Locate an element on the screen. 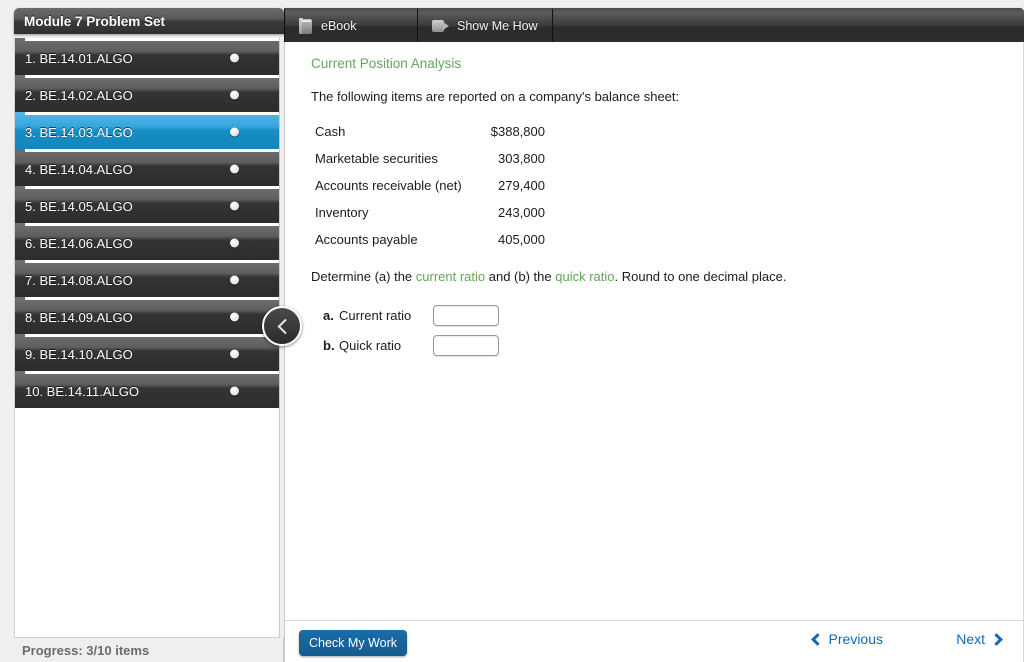 This screenshot has height=662, width=1024. row-value: 243,000 is located at coordinates (521, 212).